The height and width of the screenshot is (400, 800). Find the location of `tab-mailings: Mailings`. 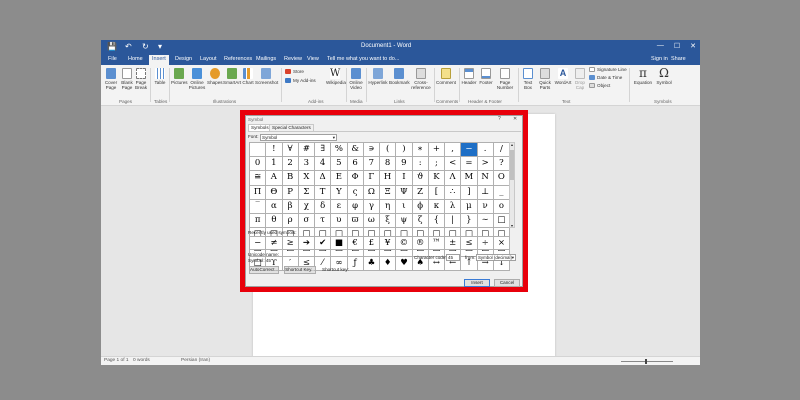

tab-mailings: Mailings is located at coordinates (266, 59).